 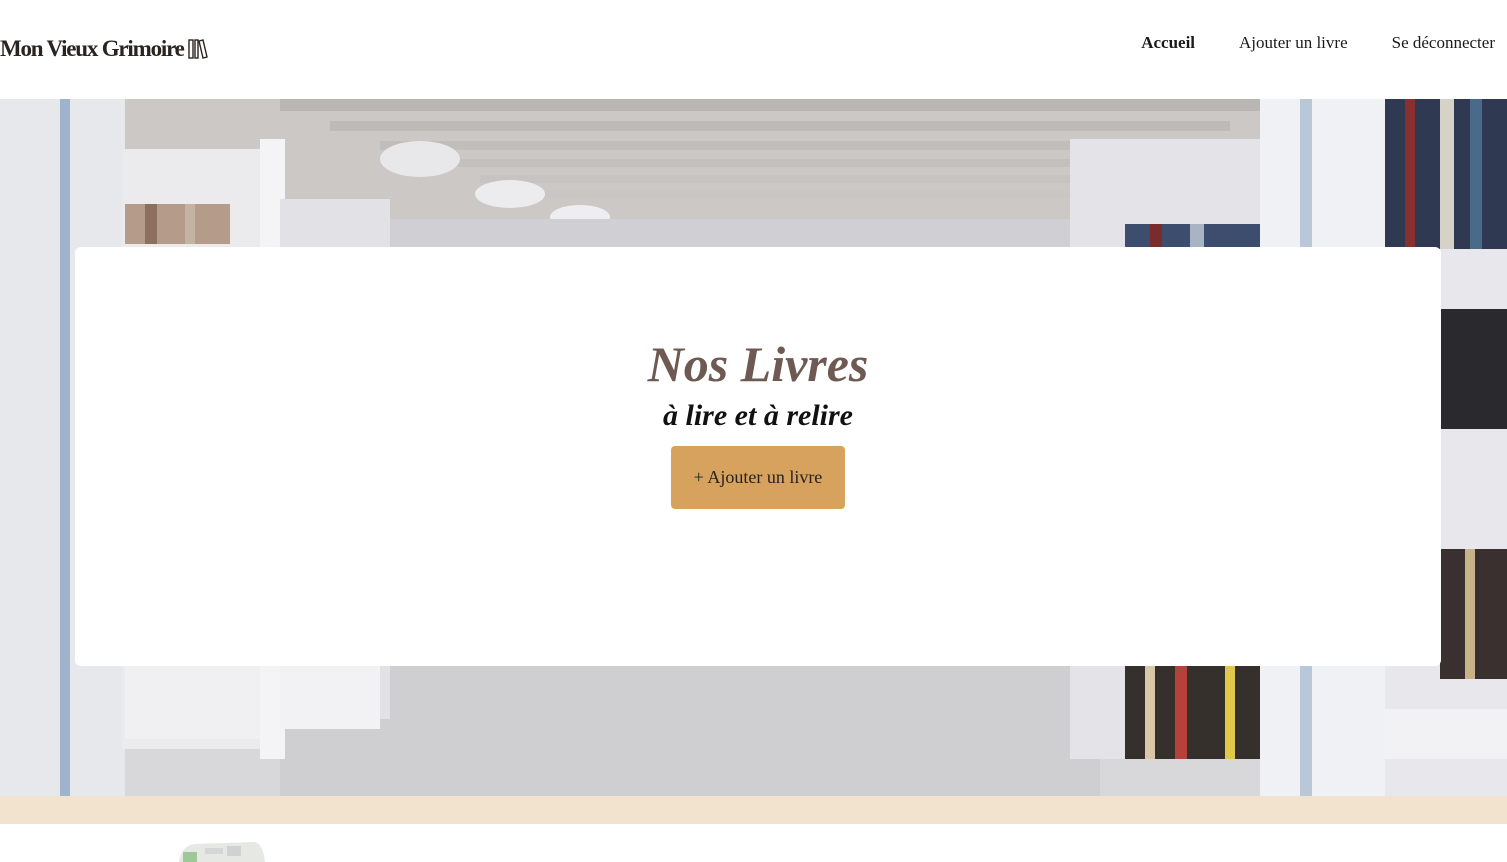 What do you see at coordinates (197, 49) in the screenshot?
I see `books-icon` at bounding box center [197, 49].